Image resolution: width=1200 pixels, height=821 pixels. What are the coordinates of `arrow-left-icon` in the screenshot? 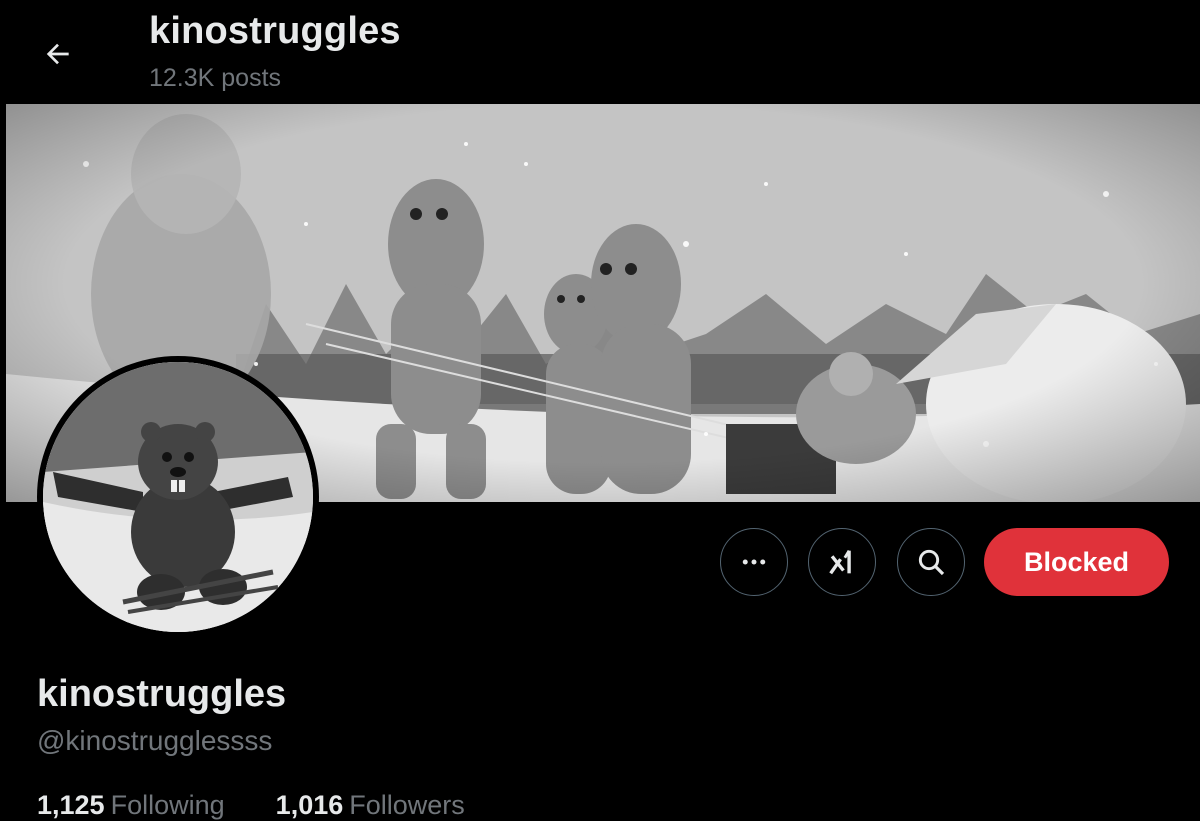 It's located at (57, 54).